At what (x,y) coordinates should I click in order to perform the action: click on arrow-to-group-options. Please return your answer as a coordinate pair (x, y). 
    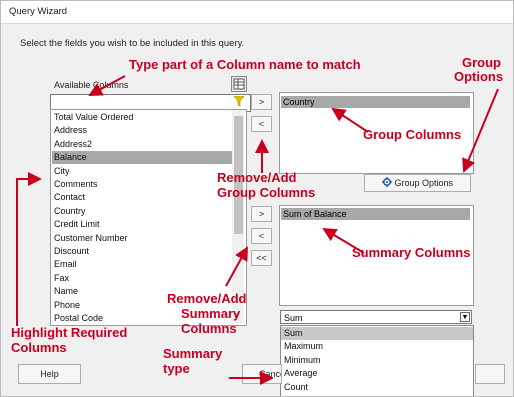
    Looking at the image, I should click on (480, 130).